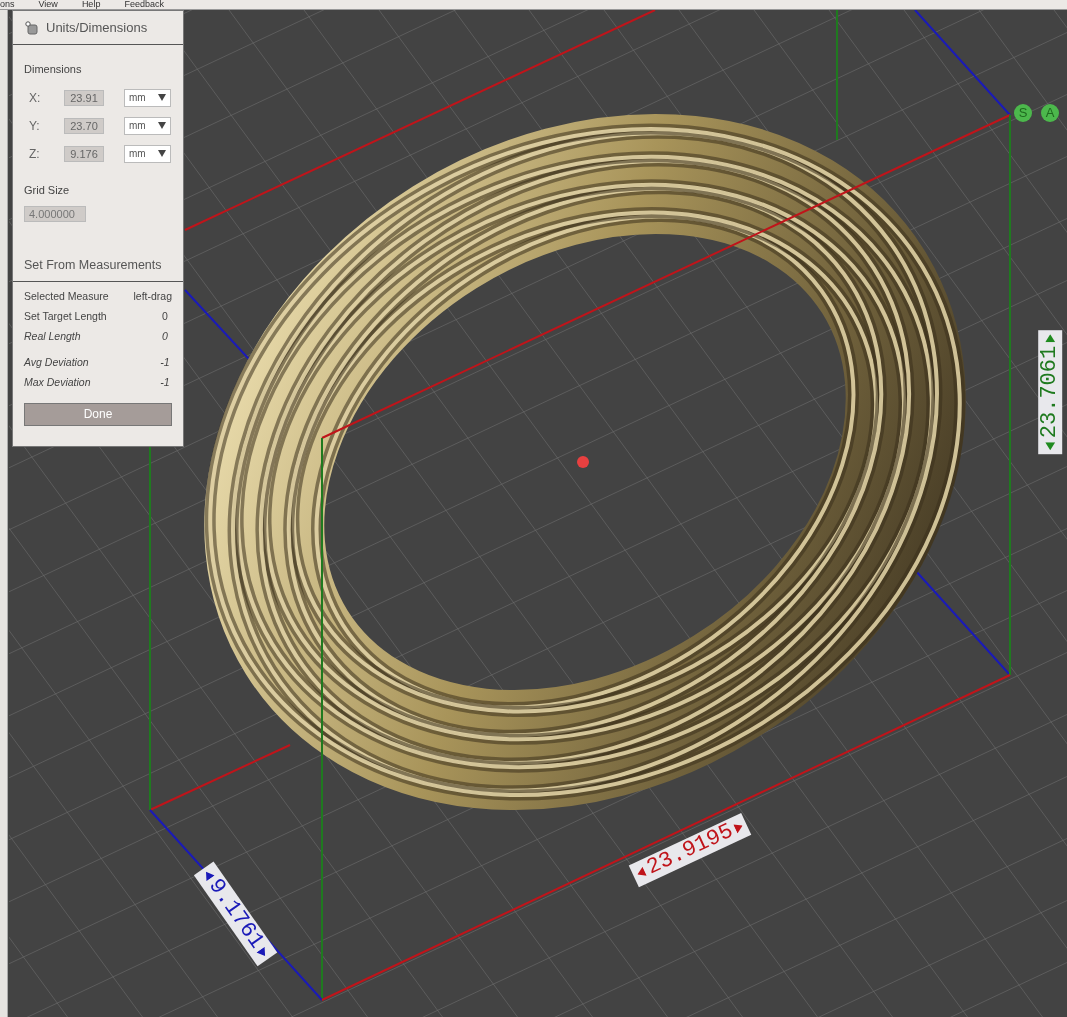  Describe the element at coordinates (1023, 113) in the screenshot. I see `view-toggle-button: S` at that location.